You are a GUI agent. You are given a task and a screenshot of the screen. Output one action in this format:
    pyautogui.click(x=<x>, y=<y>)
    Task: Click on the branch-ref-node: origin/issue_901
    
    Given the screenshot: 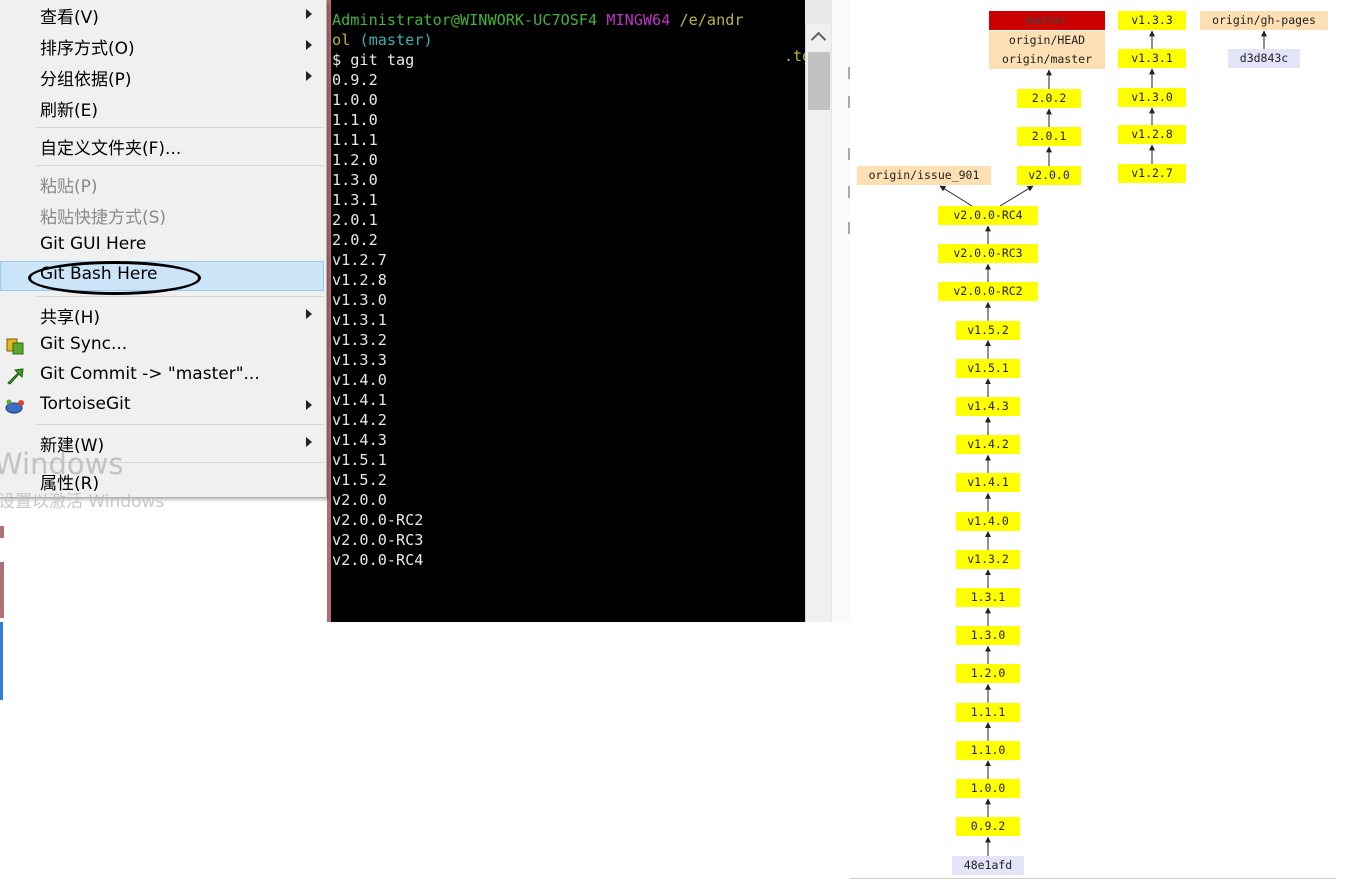 What is the action you would take?
    pyautogui.click(x=924, y=175)
    